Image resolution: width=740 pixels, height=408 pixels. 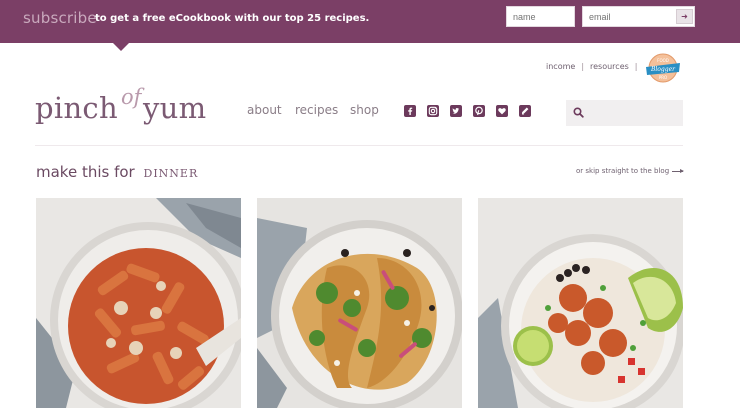 What do you see at coordinates (121, 47) in the screenshot?
I see `subscribe-bar-notch` at bounding box center [121, 47].